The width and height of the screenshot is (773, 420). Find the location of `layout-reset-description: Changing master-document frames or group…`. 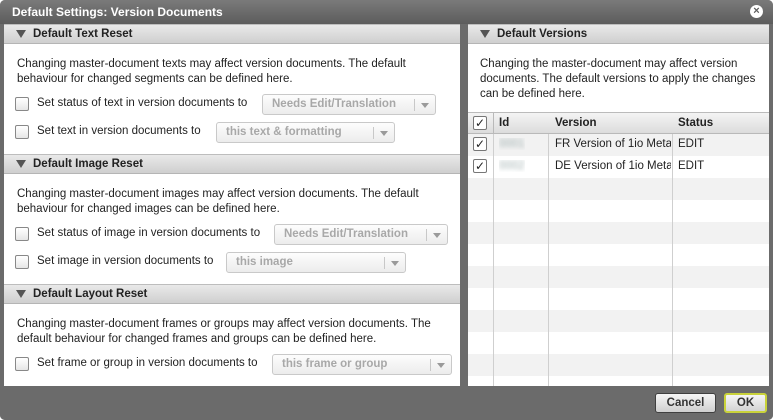

layout-reset-description: Changing master-document frames or group… is located at coordinates (232, 332).